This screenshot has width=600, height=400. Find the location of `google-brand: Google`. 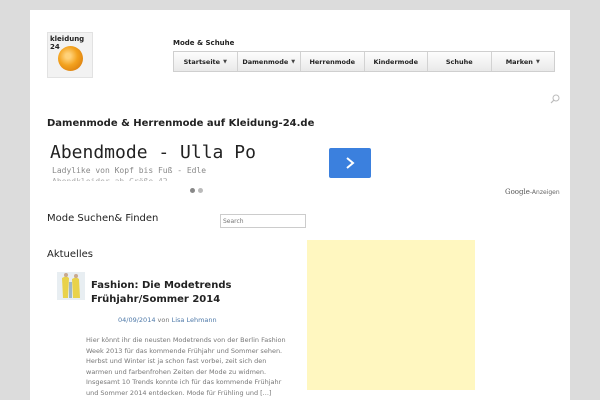

google-brand: Google is located at coordinates (517, 192).